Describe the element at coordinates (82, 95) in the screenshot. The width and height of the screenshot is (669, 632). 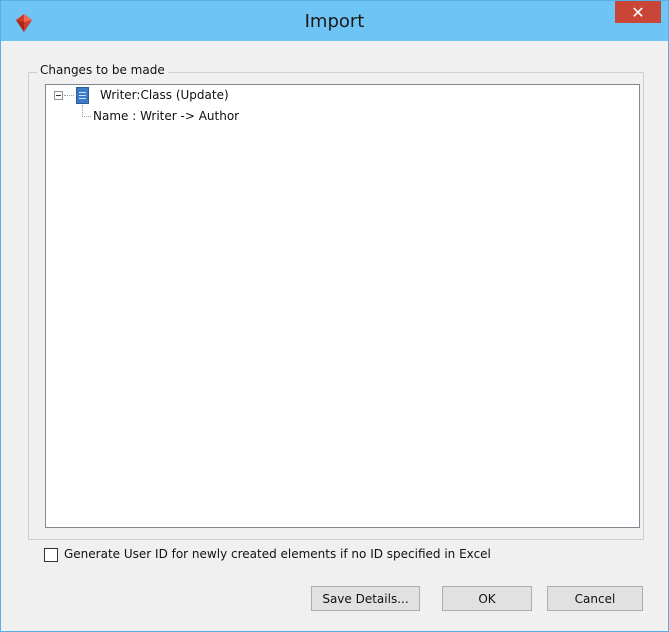
I see `class-icon` at that location.